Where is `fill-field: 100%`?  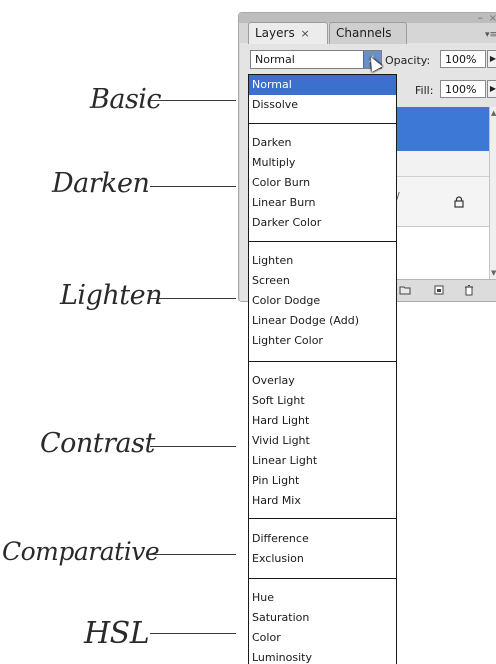
fill-field: 100% is located at coordinates (463, 89).